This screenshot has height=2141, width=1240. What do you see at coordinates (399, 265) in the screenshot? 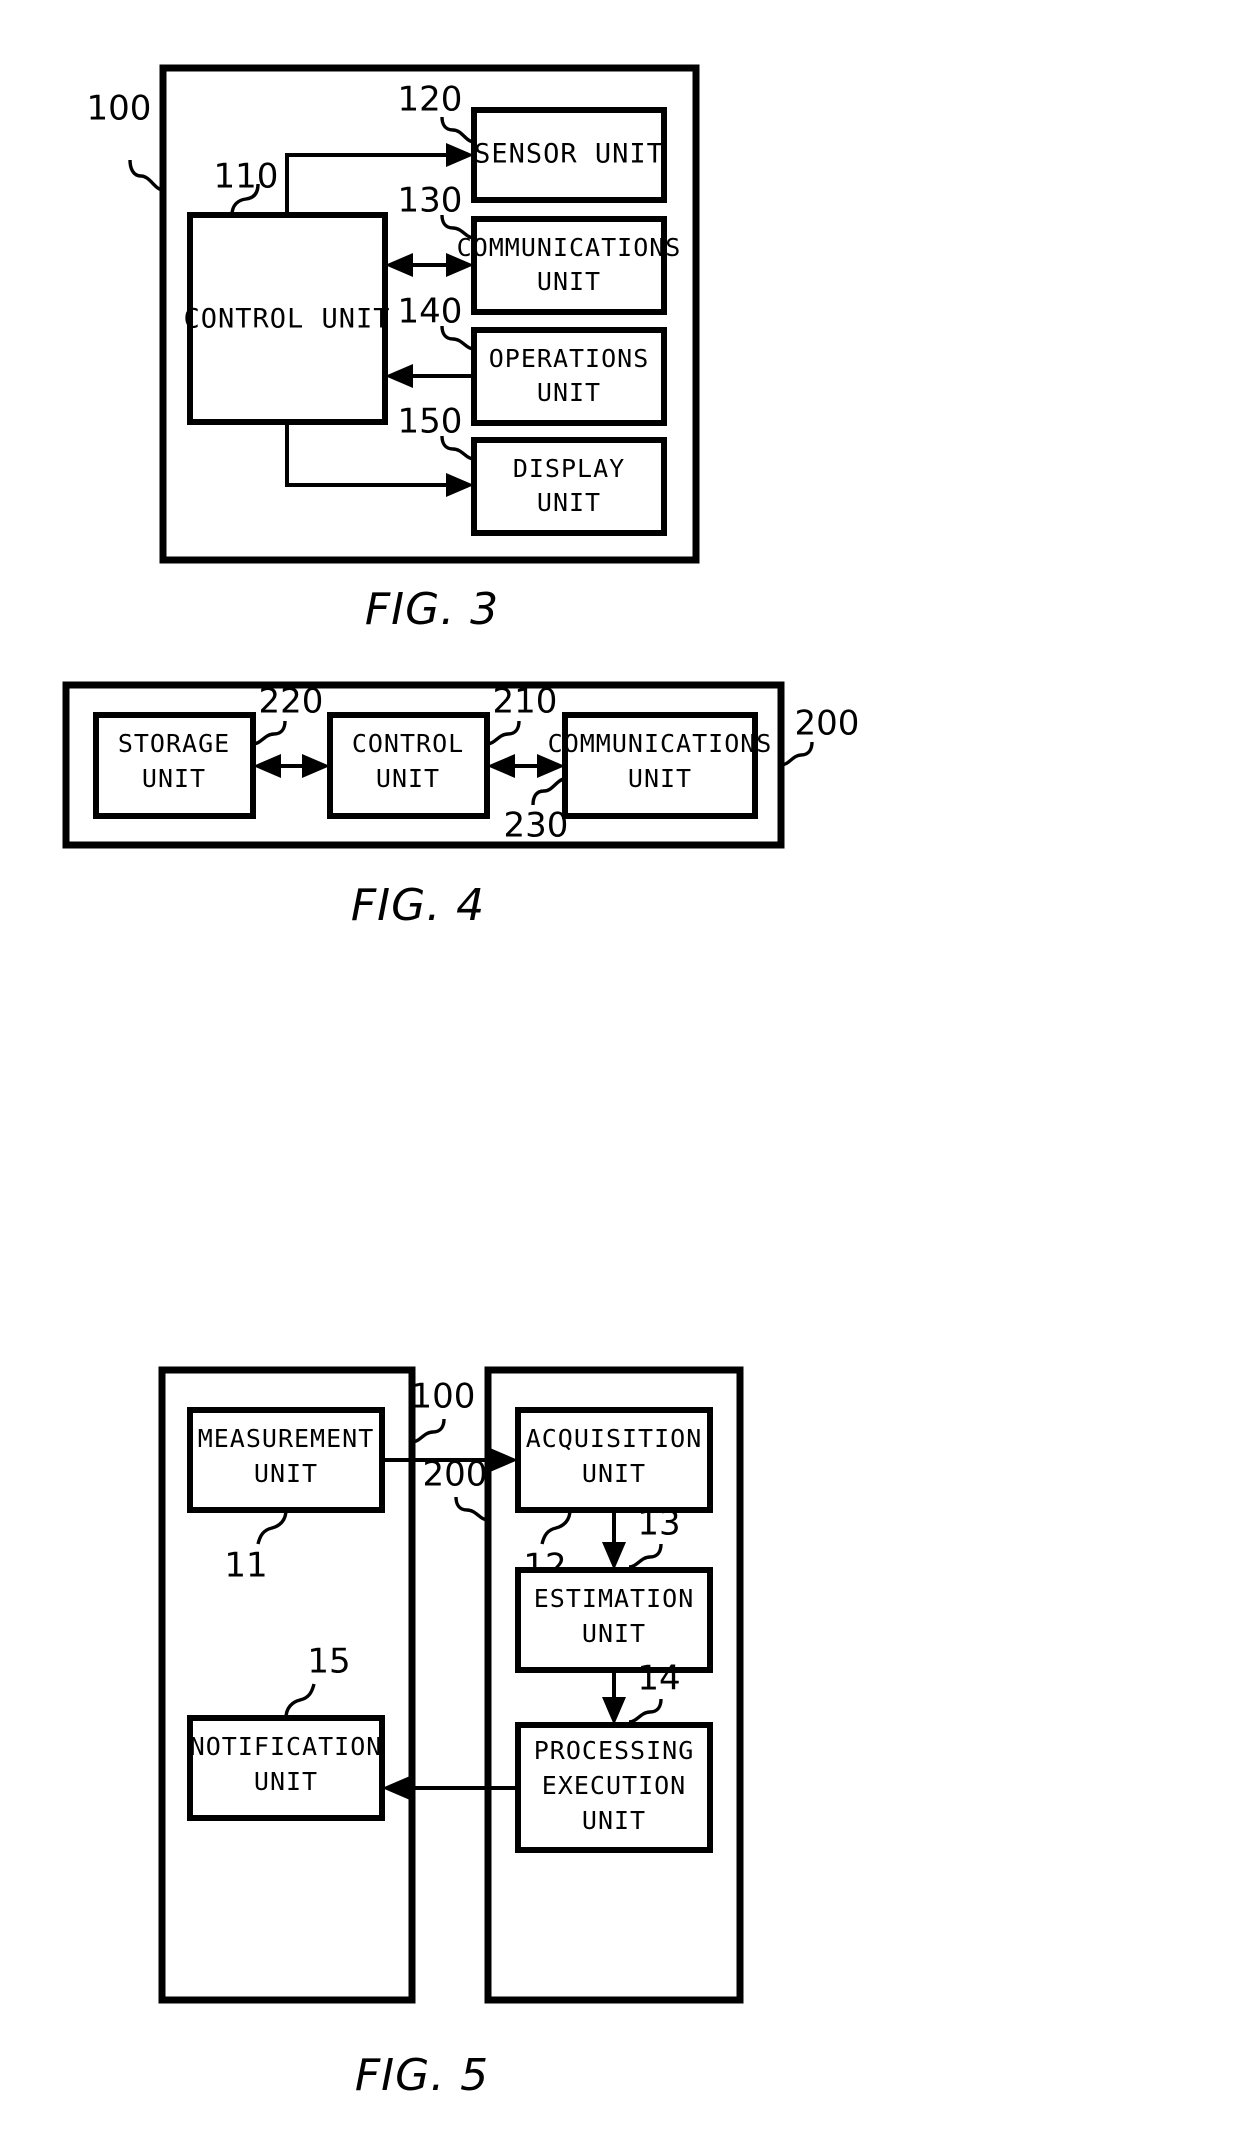
I see `fig3-arrowhead-communications-left` at bounding box center [399, 265].